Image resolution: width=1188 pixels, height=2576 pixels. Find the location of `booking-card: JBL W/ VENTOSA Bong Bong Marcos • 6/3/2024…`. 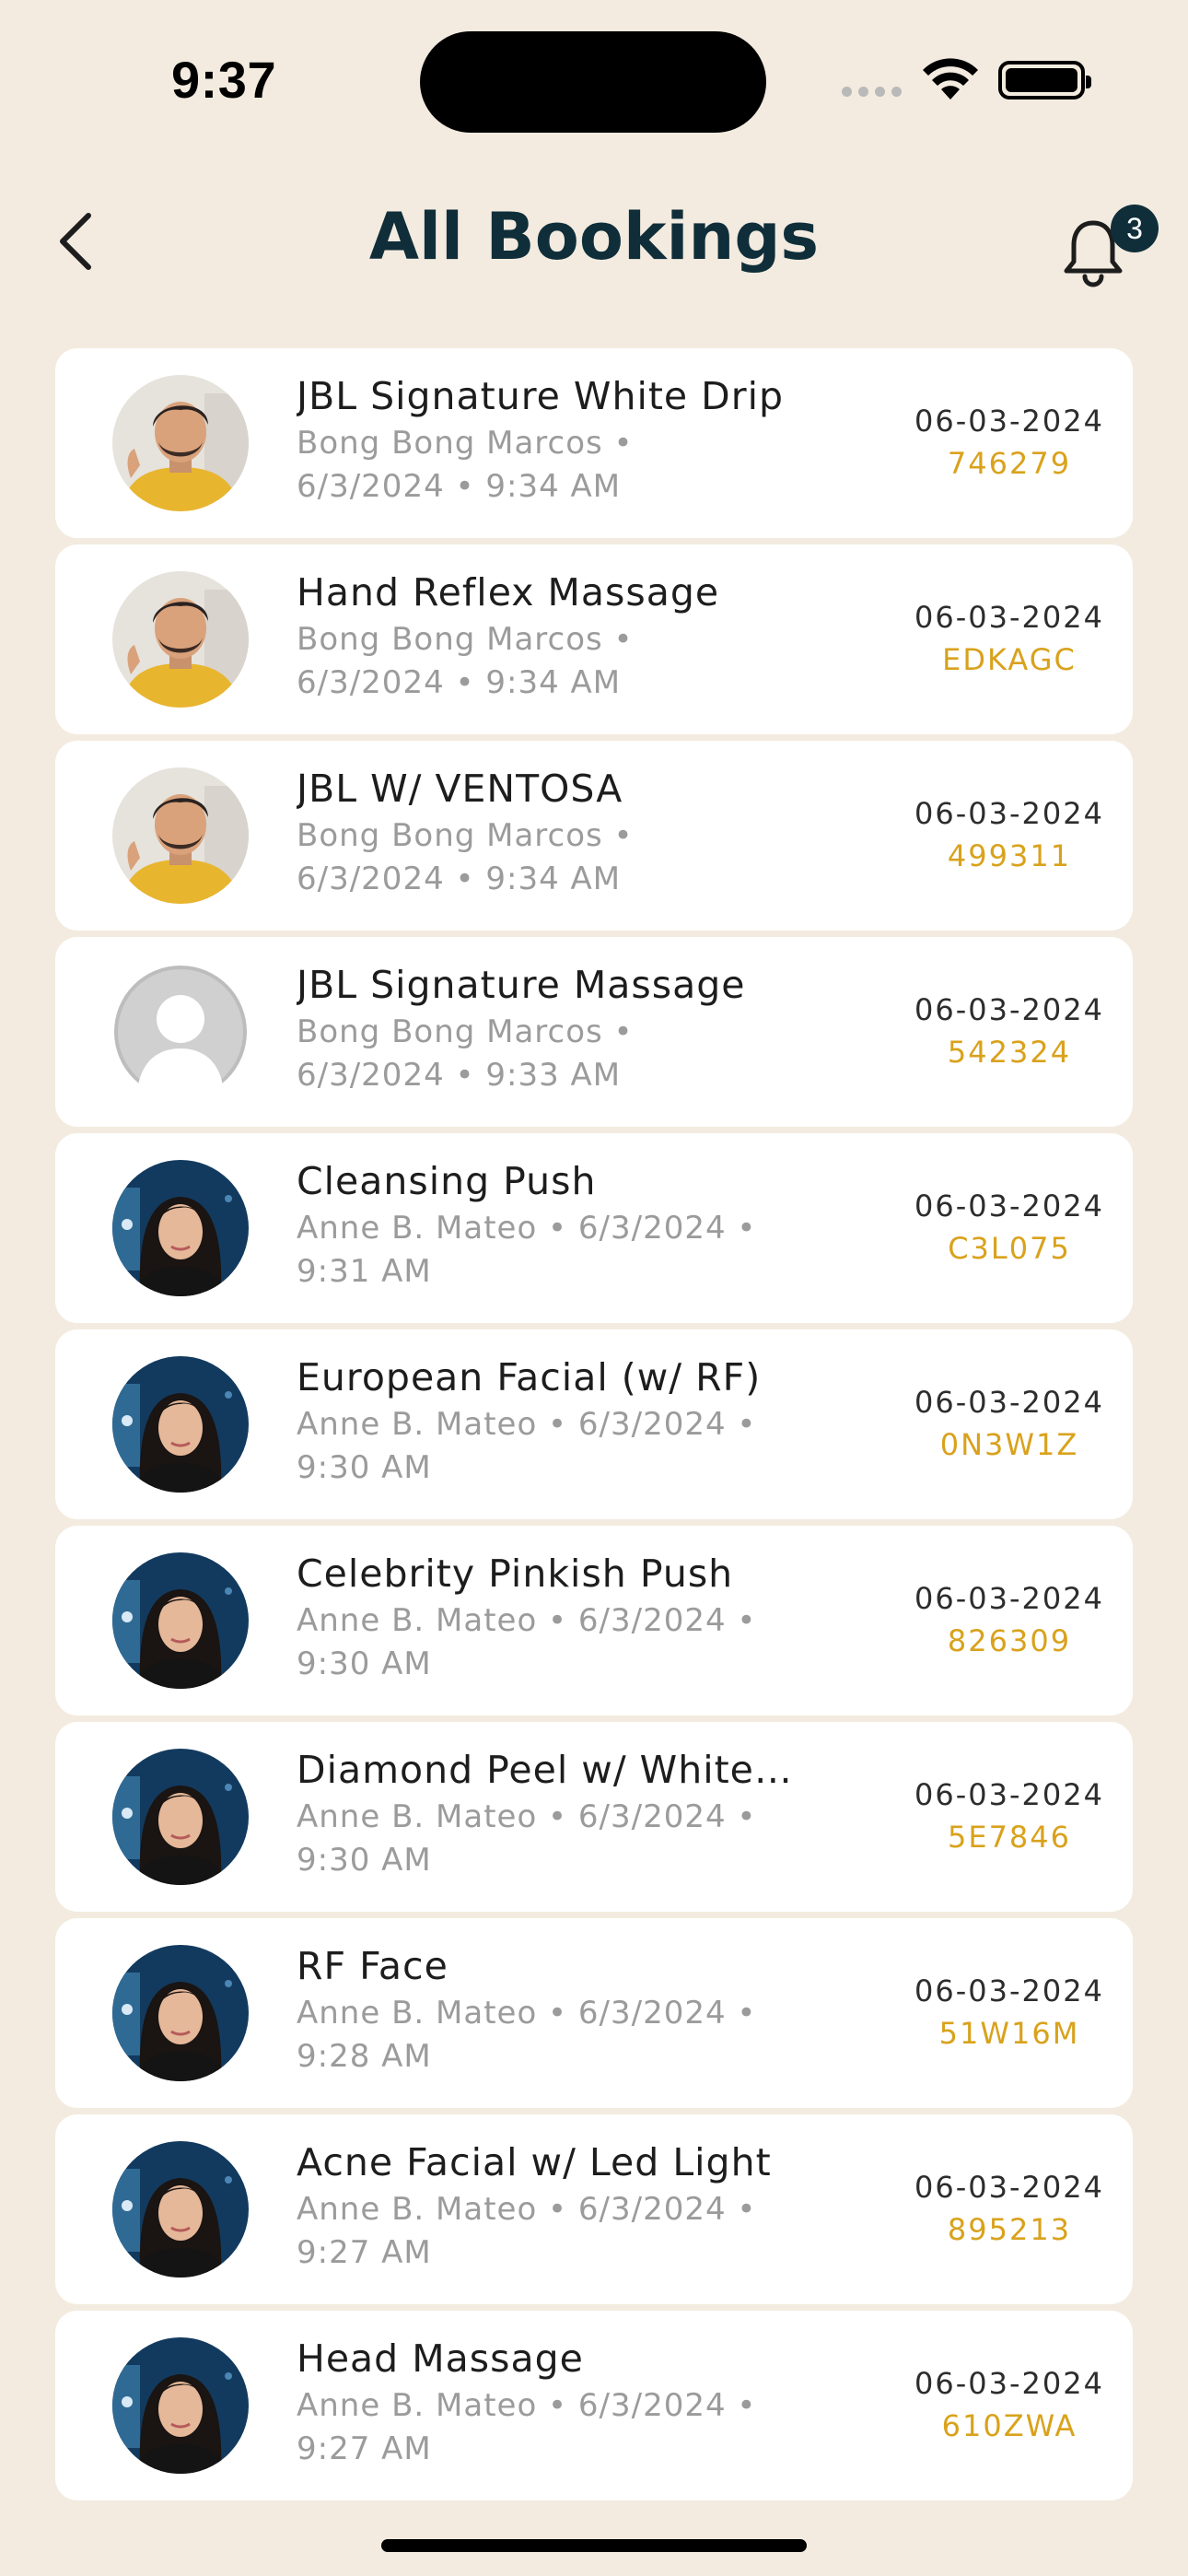

booking-card: JBL W/ VENTOSA Bong Bong Marcos • 6/3/2024… is located at coordinates (594, 836).